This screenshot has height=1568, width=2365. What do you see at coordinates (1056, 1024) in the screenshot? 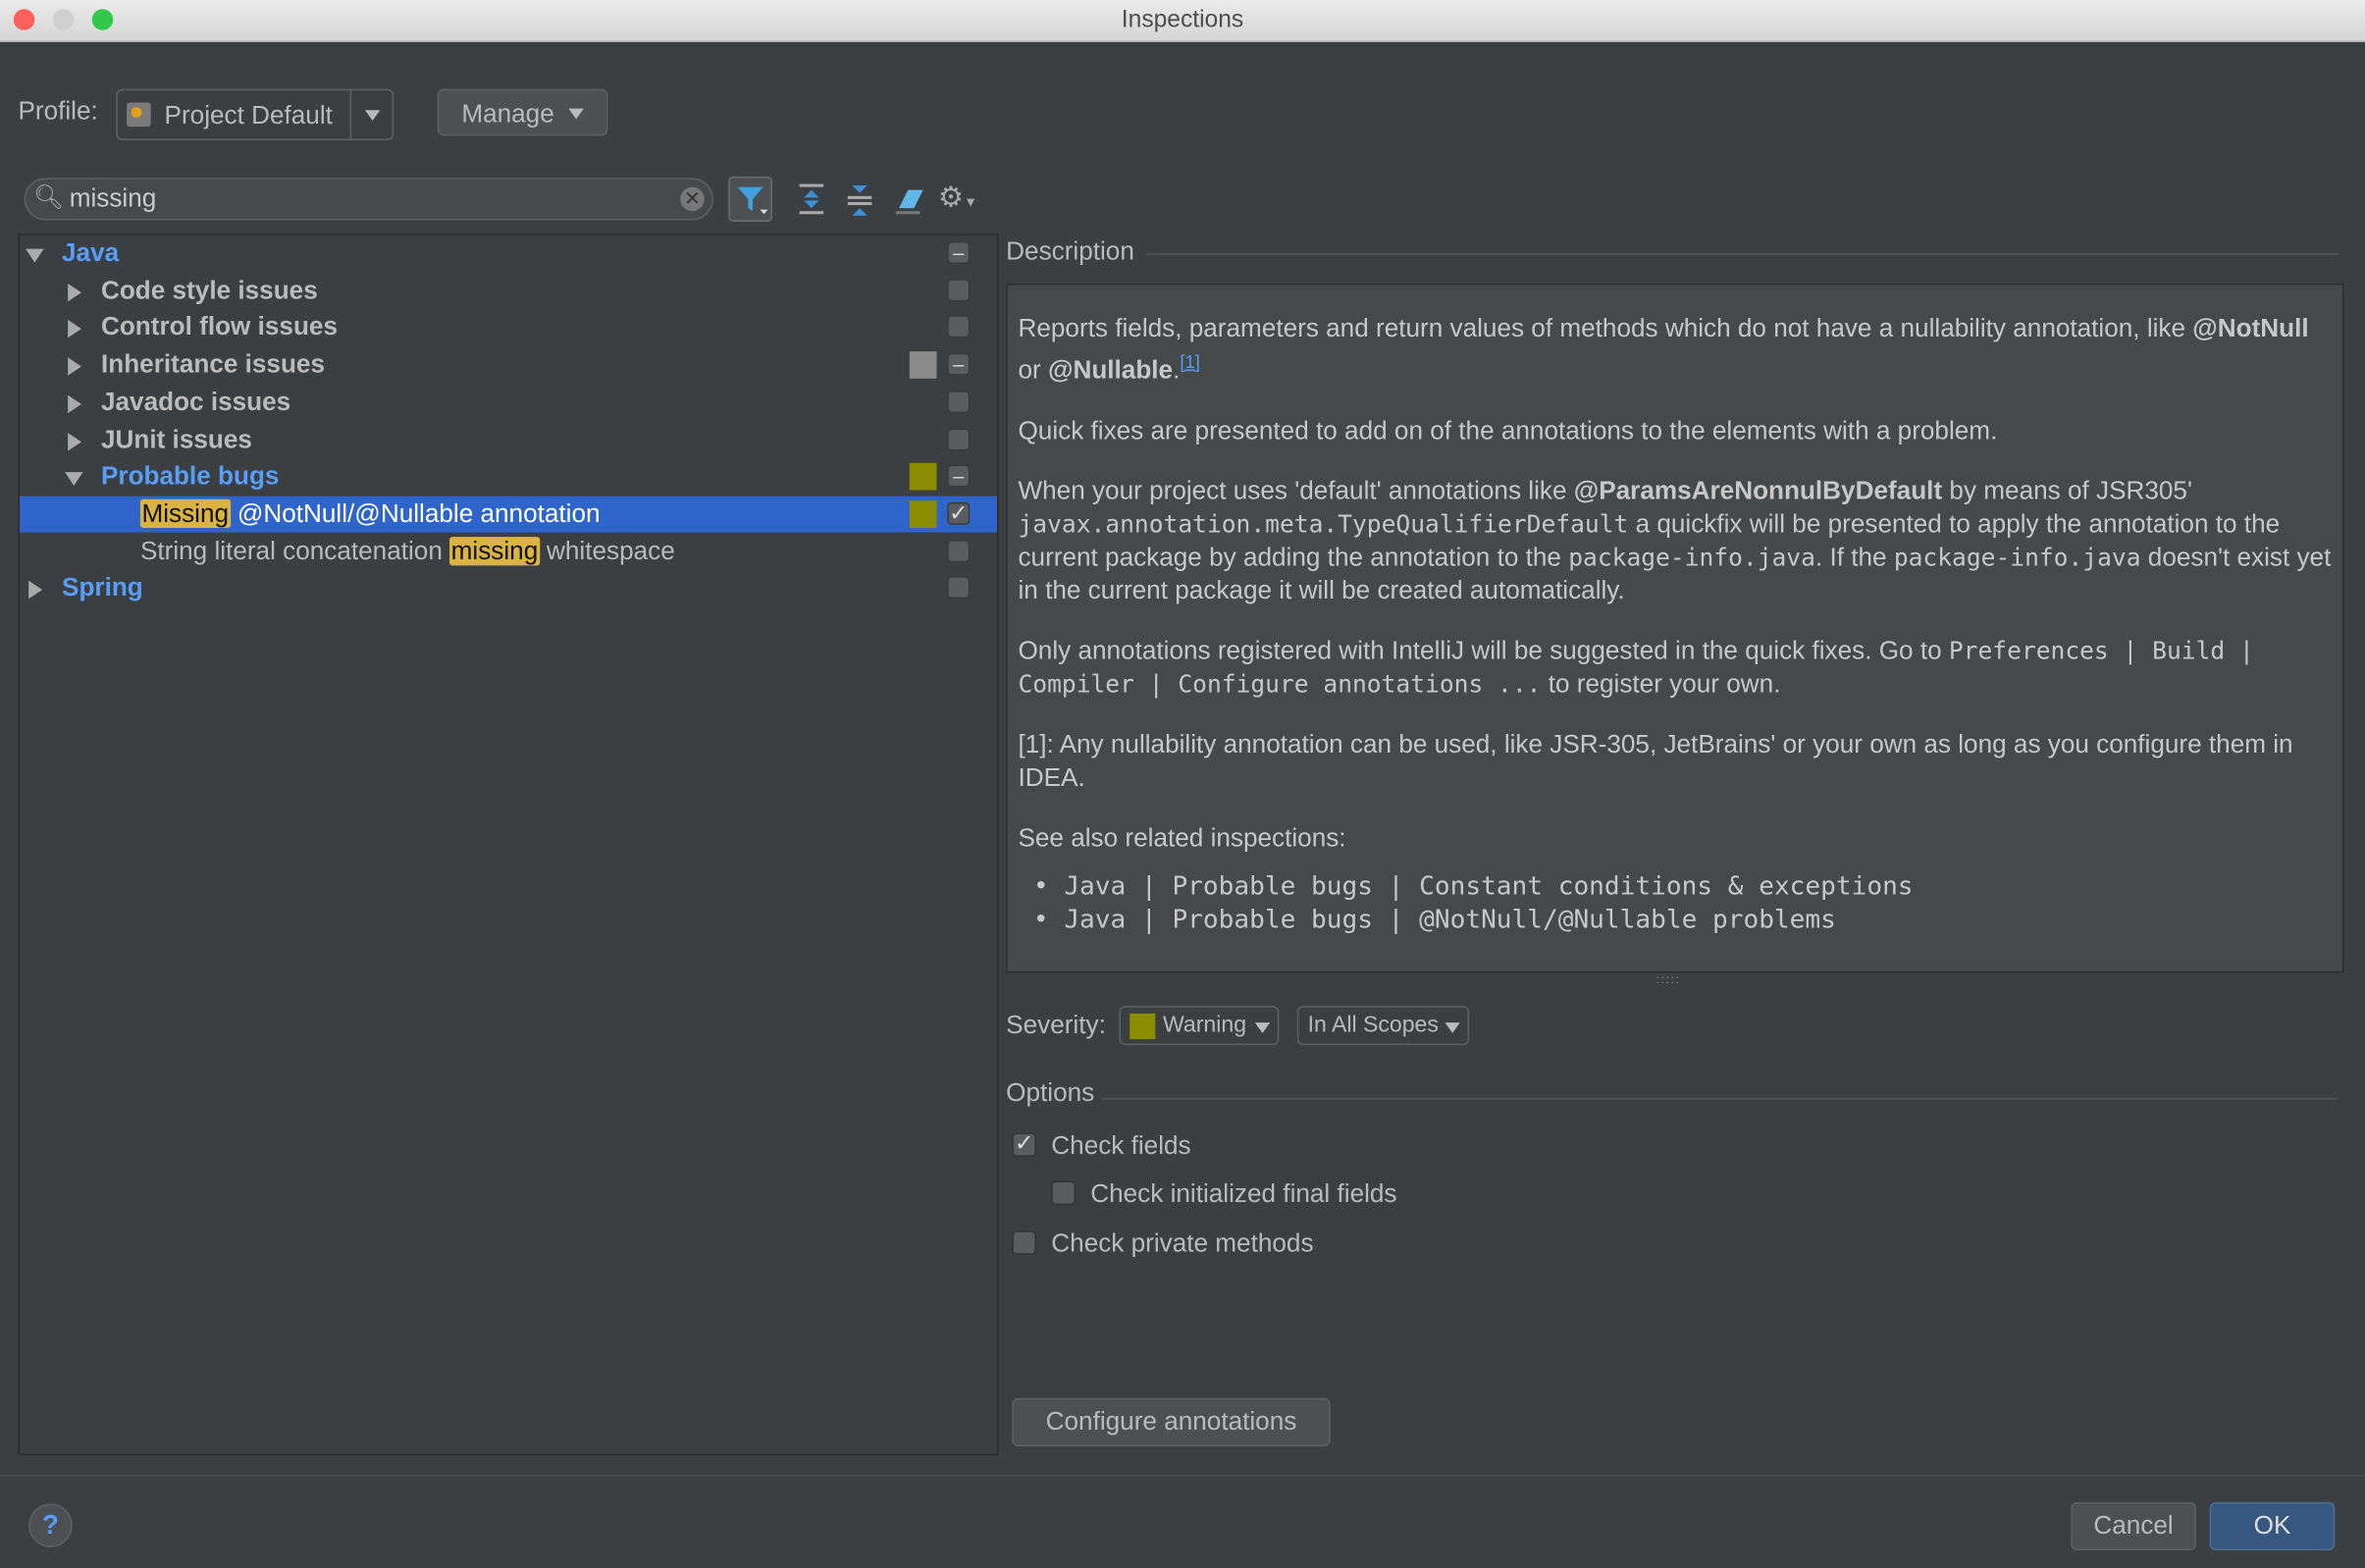
I see `severity-label: Severity:` at bounding box center [1056, 1024].